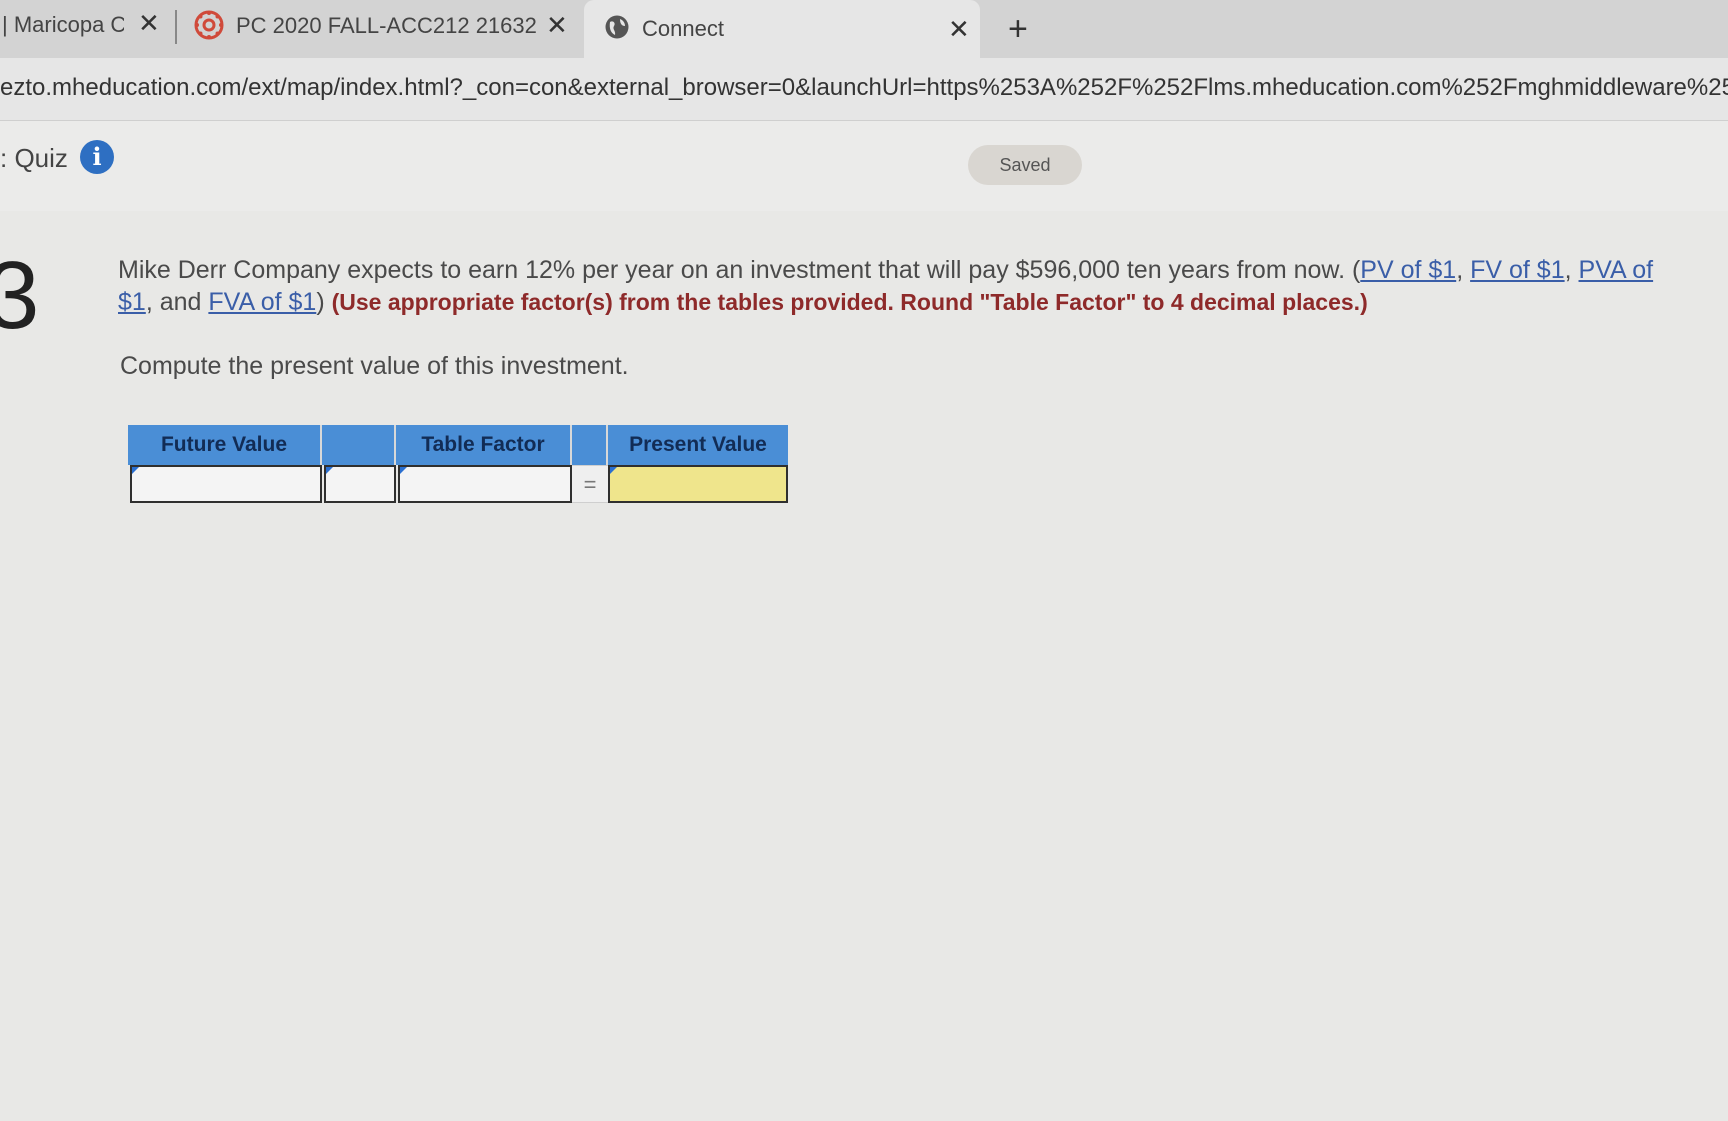  Describe the element at coordinates (1018, 29) in the screenshot. I see `new-tab-button: +` at that location.